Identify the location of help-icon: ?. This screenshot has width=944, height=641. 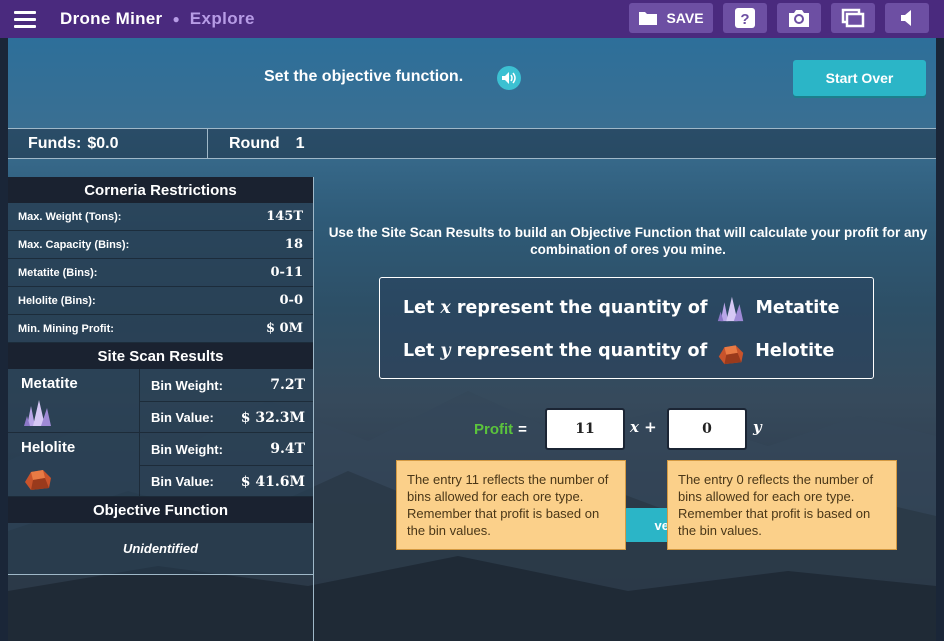
(745, 18).